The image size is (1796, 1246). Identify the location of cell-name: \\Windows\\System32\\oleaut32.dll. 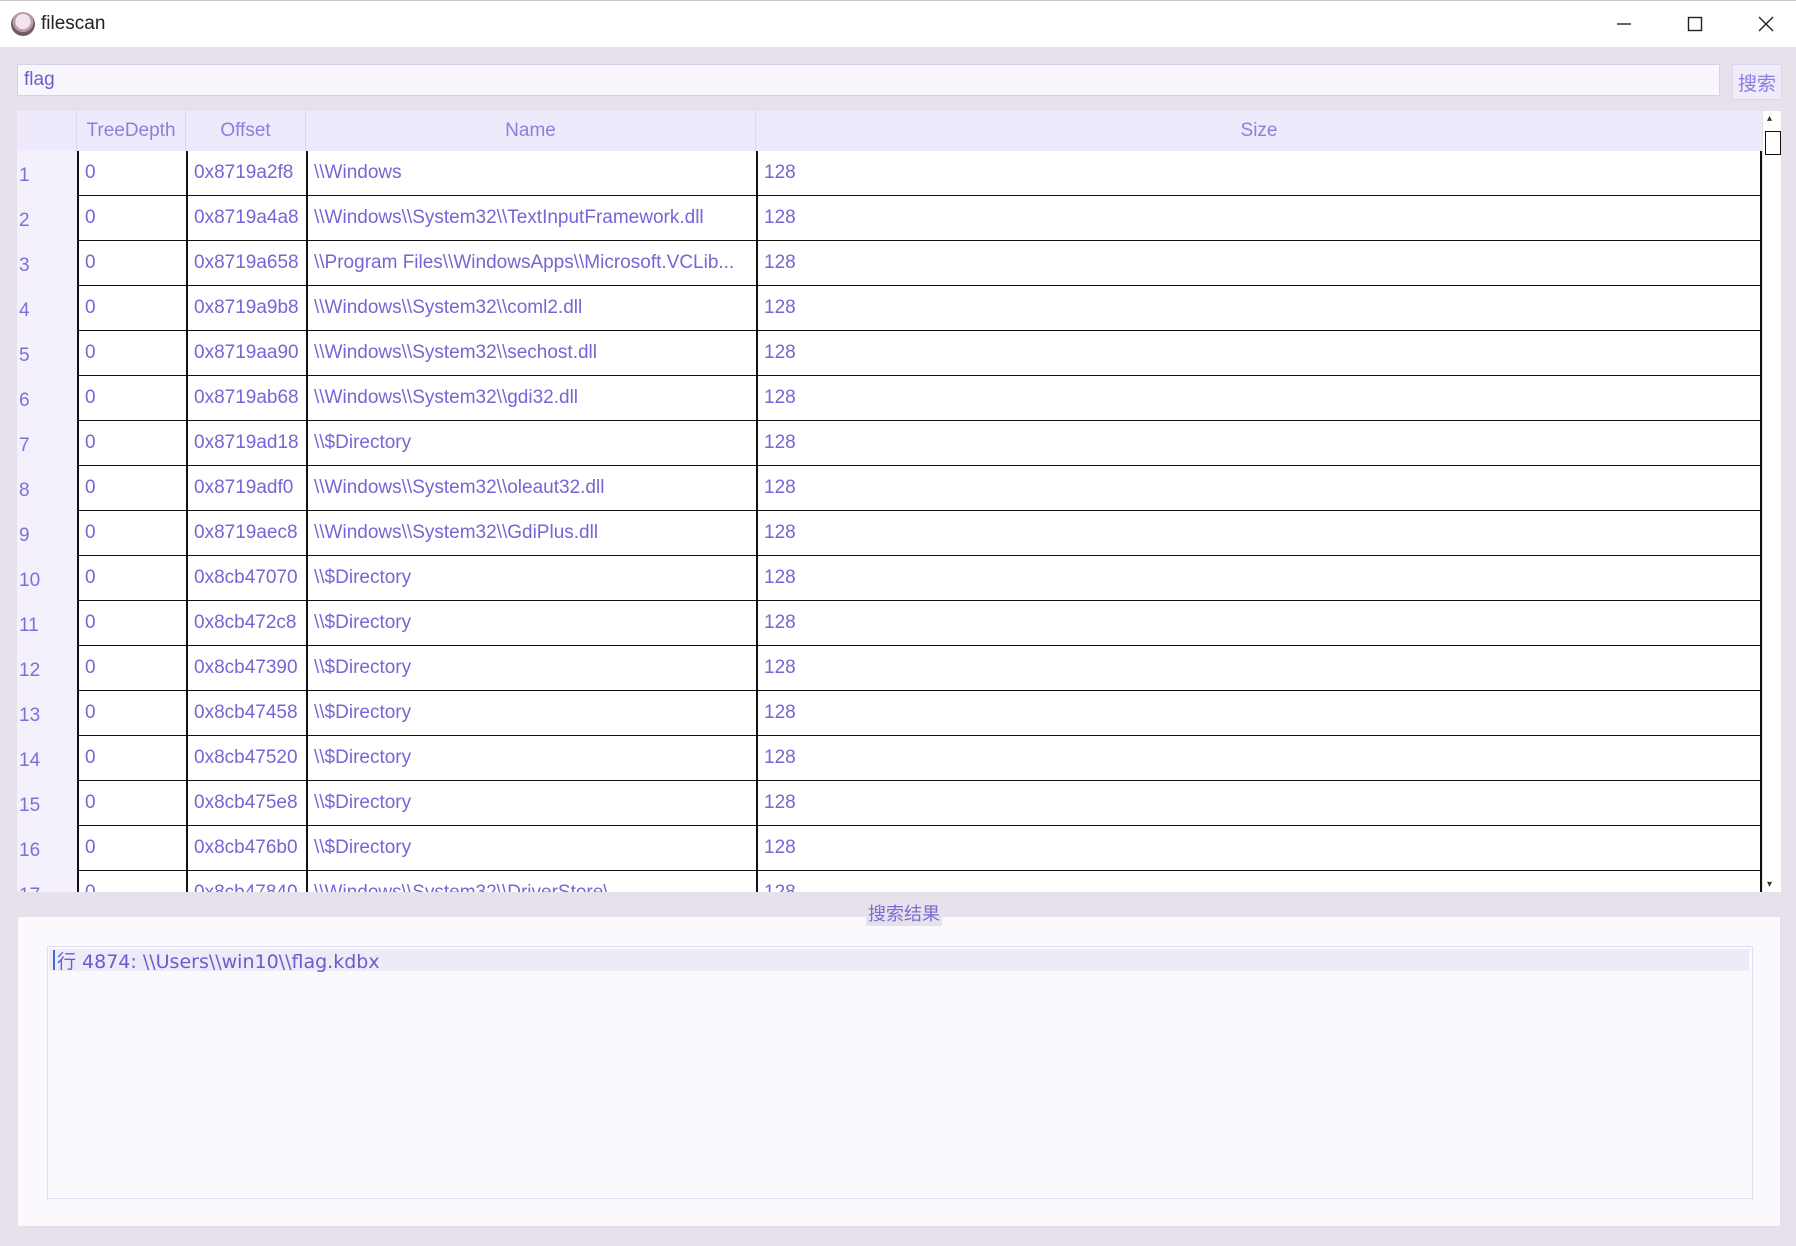
(531, 488).